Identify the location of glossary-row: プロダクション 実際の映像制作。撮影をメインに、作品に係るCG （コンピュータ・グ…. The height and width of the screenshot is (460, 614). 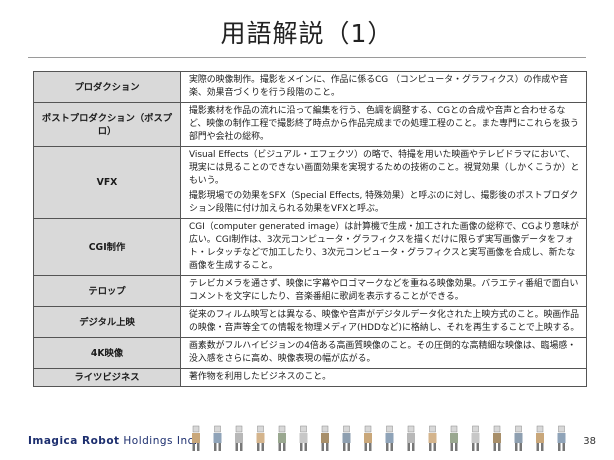
(310, 87).